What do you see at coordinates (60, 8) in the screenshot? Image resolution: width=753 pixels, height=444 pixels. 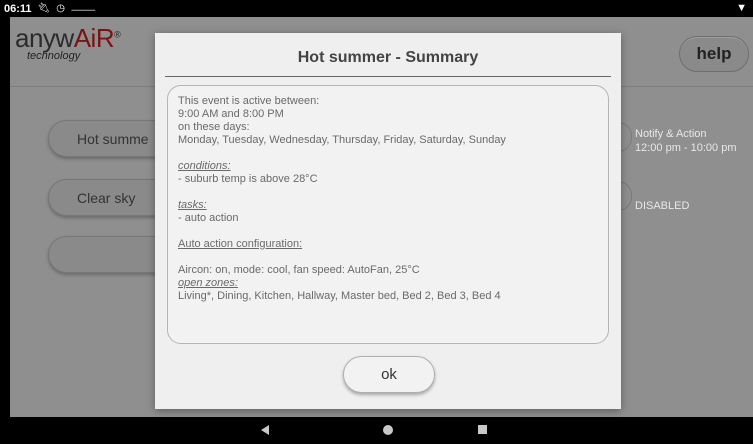 I see `alarm-icon: ◷` at bounding box center [60, 8].